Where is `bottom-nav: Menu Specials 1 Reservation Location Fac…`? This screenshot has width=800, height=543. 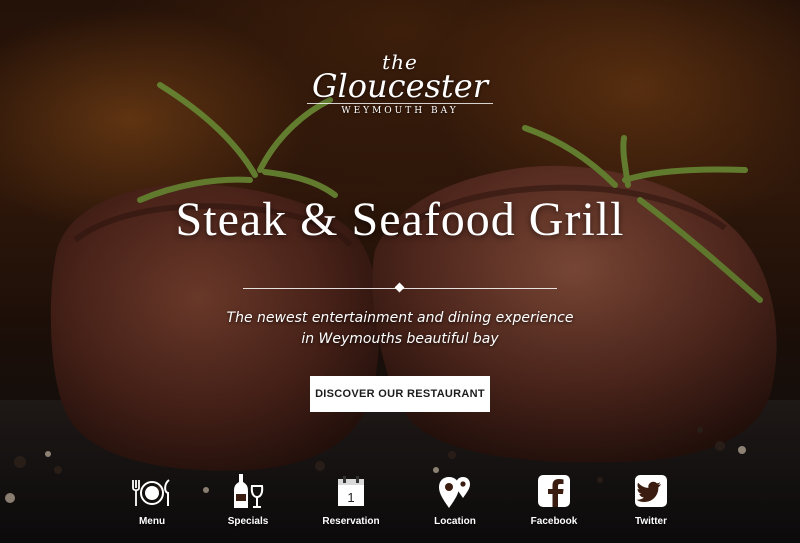 bottom-nav: Menu Specials 1 Reservation Location Fac… is located at coordinates (400, 506).